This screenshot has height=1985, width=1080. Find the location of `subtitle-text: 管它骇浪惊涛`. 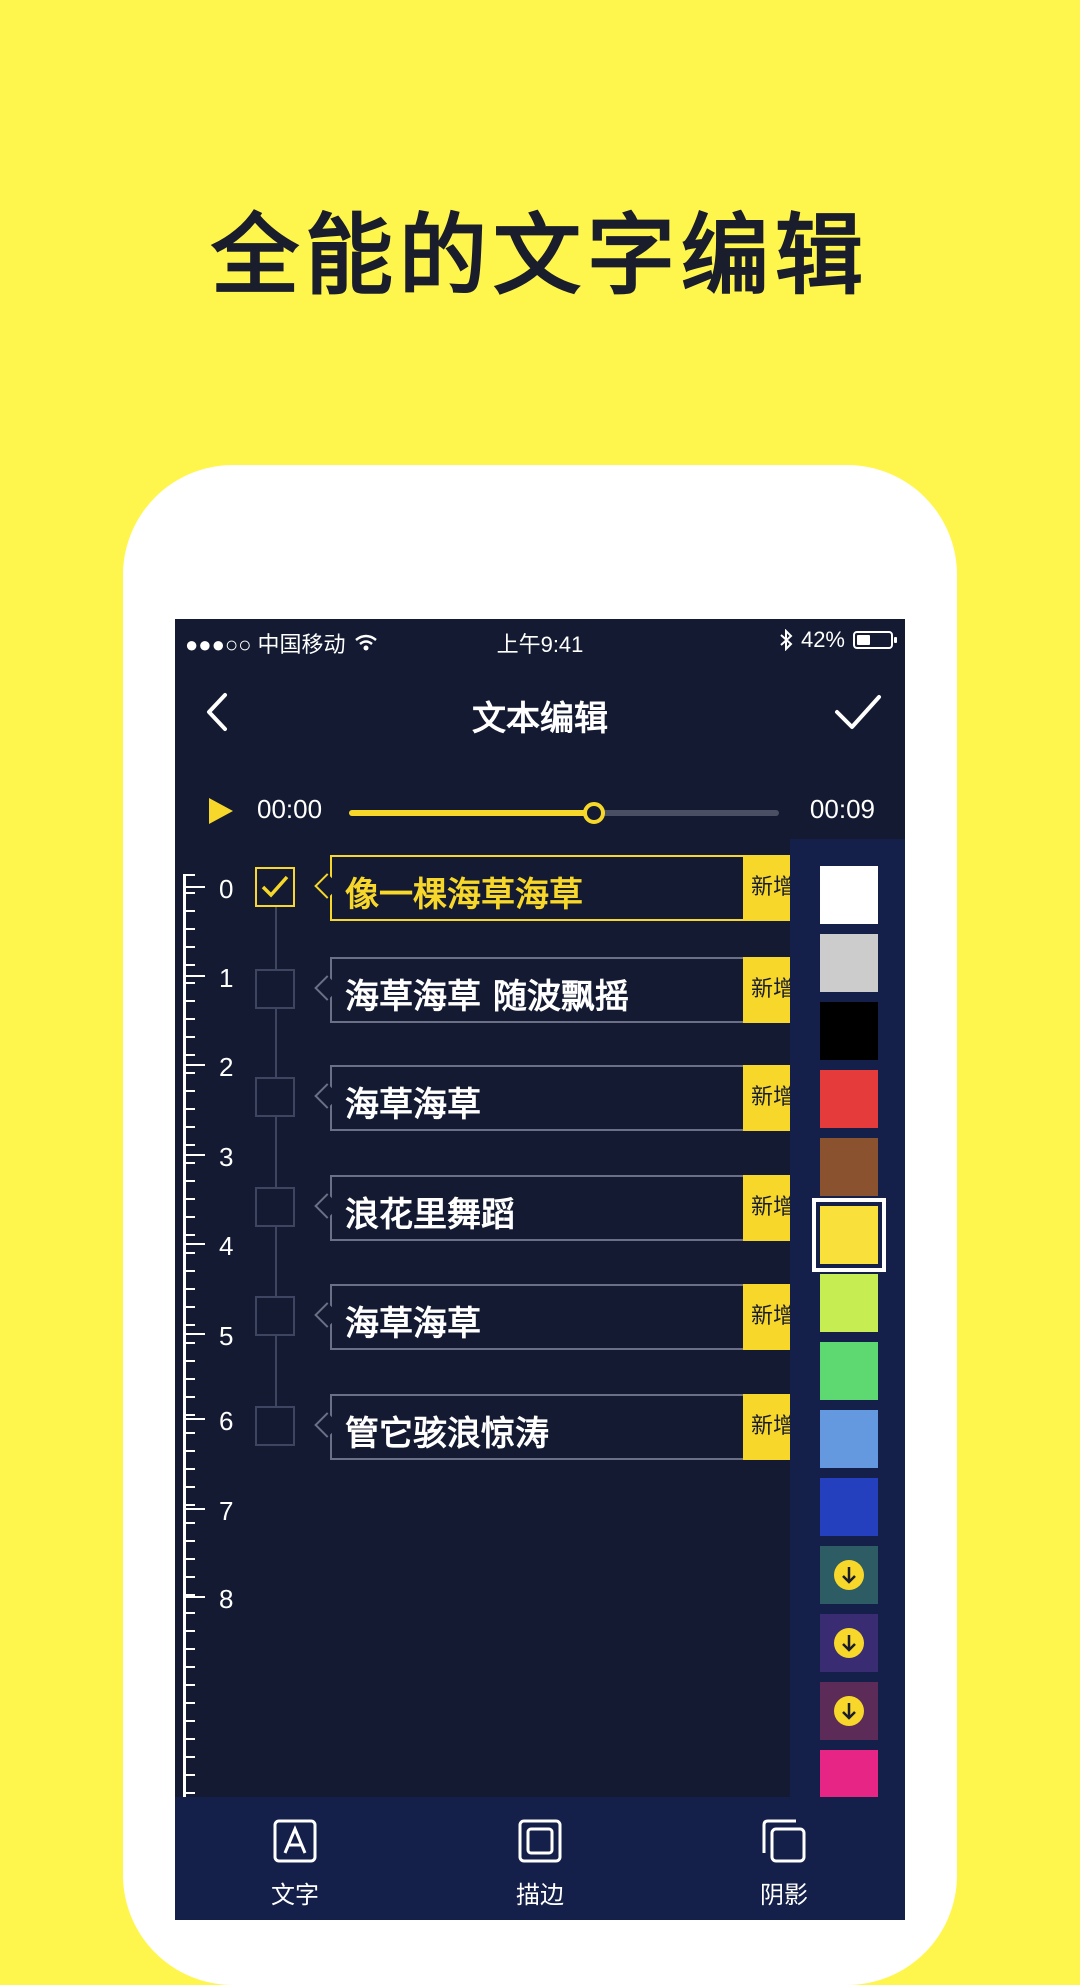

subtitle-text: 管它骇浪惊涛 is located at coordinates (447, 1434).